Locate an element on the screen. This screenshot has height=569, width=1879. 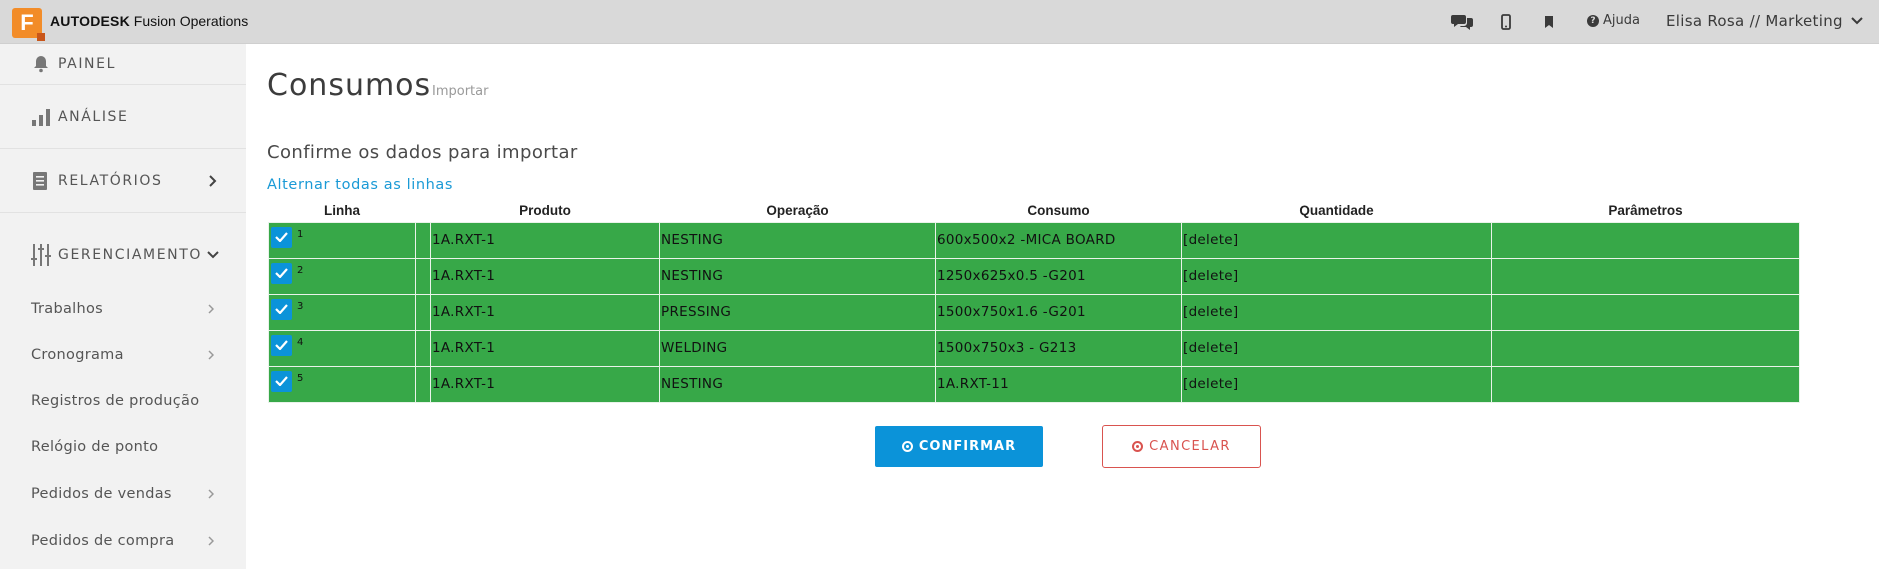
chat-icon is located at coordinates (1463, 22).